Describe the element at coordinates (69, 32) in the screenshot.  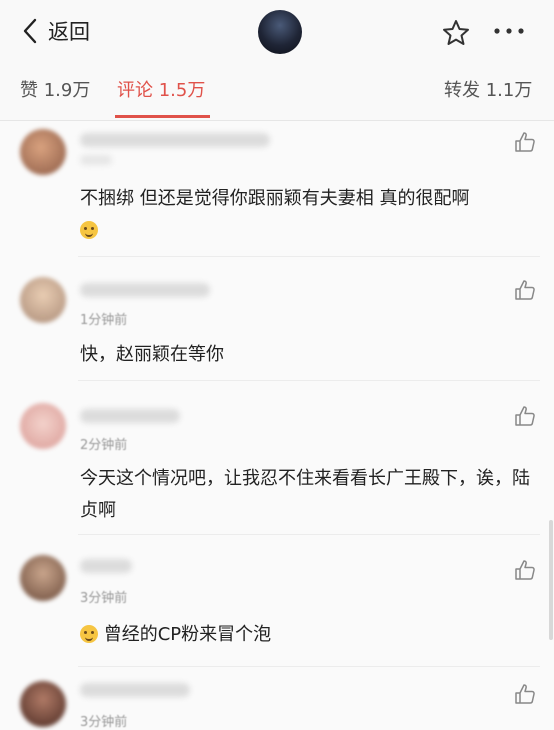
I see `back-label: 返回` at that location.